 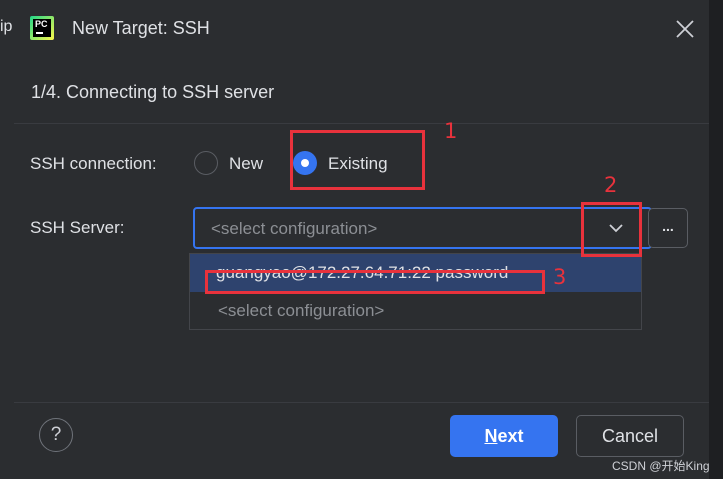 What do you see at coordinates (141, 28) in the screenshot?
I see `dialog-title: New Target: SSH` at bounding box center [141, 28].